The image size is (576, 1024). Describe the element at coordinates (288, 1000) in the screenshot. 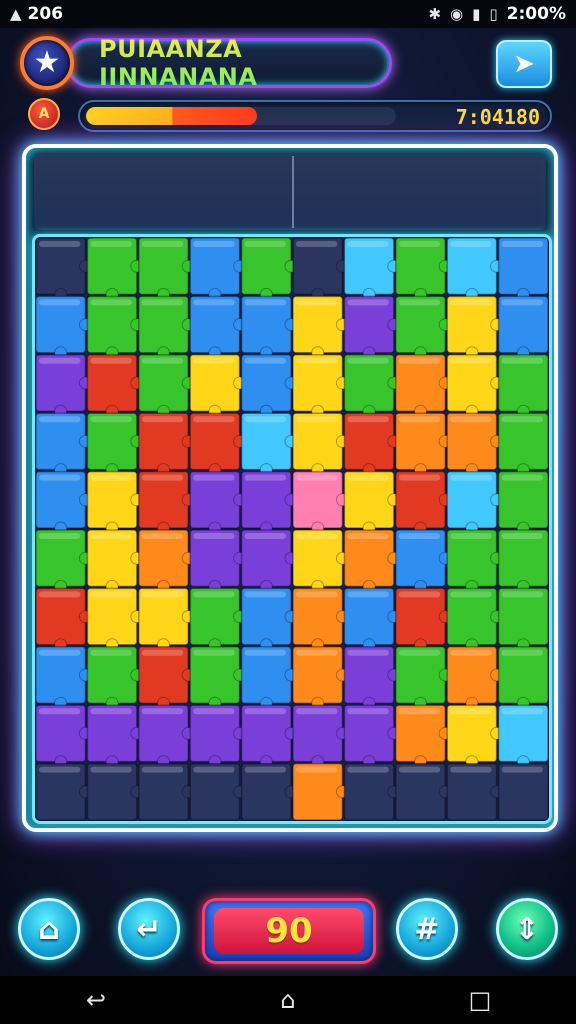

I see `nav-home-icon: ⌂` at that location.